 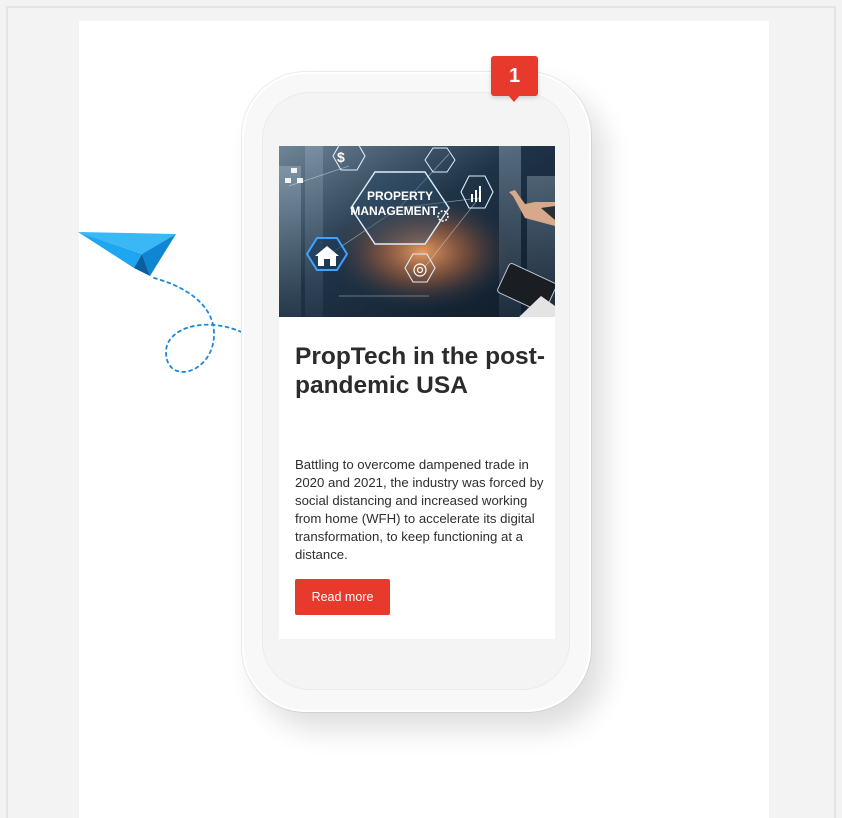 I want to click on article-hero-image: $ PROPERTY MANAGEMENT, so click(x=417, y=231).